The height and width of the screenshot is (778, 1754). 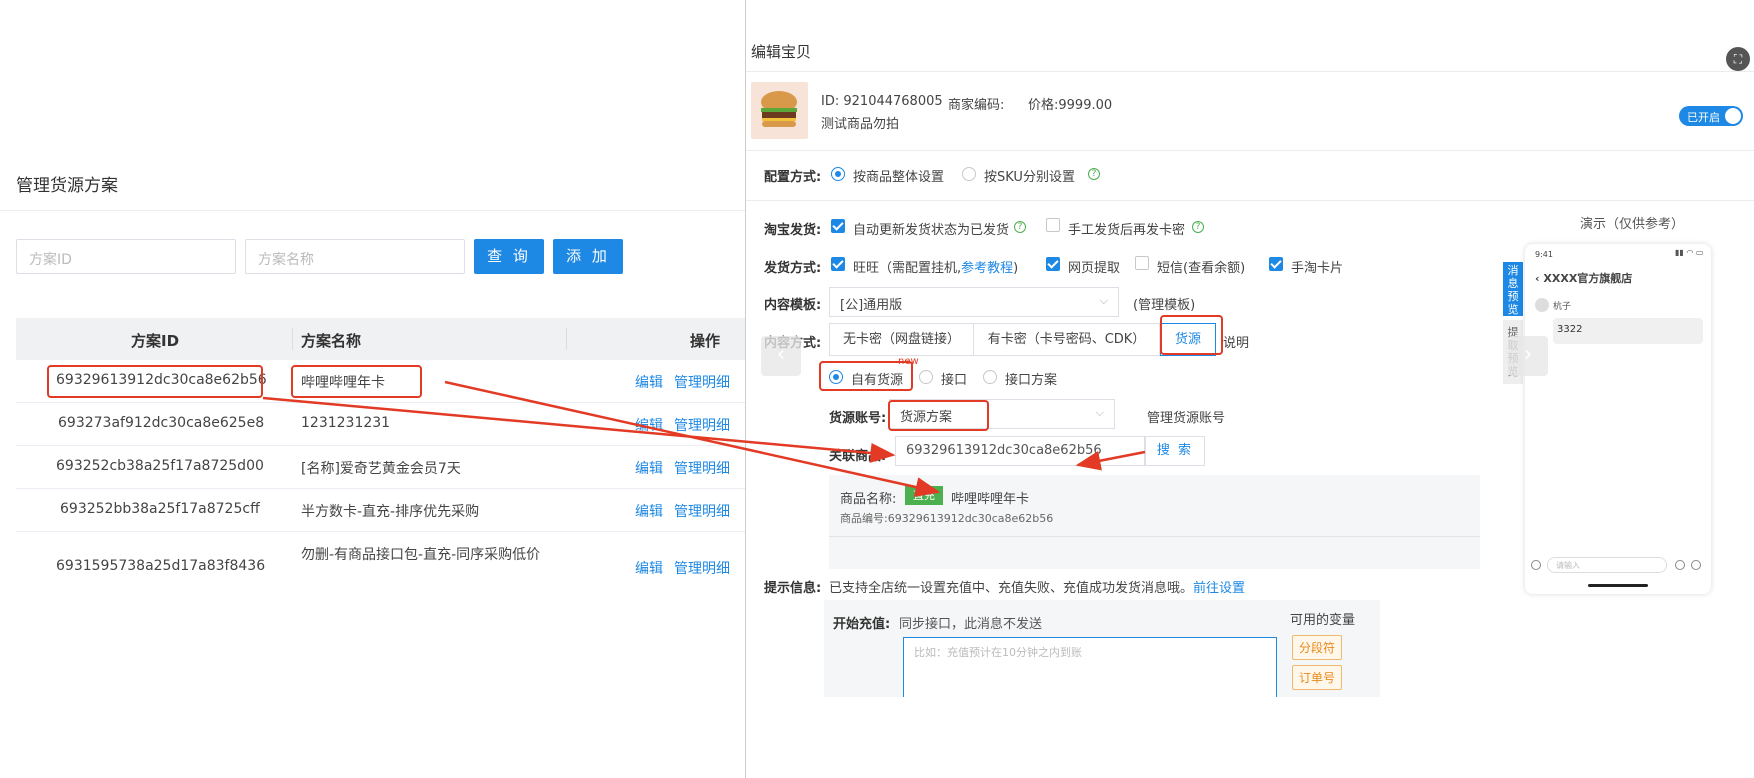 I want to click on tab-no-card: 无卡密（网盘链接）, so click(x=901, y=339).